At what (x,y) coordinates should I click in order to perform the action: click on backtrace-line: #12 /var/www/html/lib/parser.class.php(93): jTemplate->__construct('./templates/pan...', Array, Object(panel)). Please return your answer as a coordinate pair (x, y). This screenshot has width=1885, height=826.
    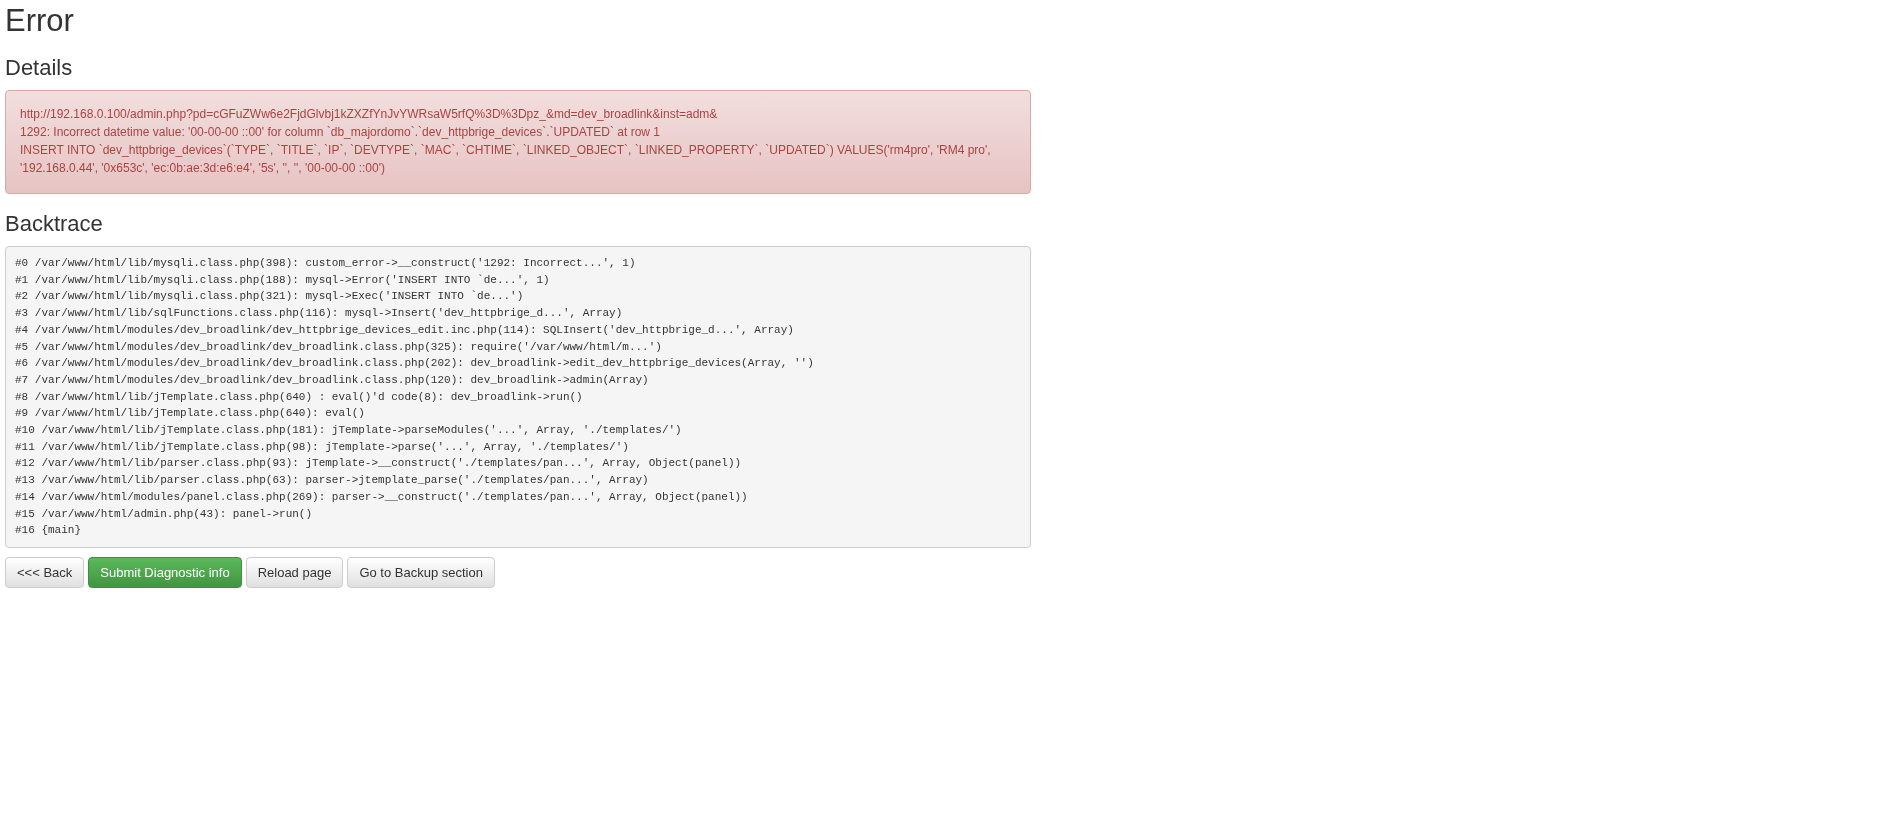
    Looking at the image, I should click on (379, 464).